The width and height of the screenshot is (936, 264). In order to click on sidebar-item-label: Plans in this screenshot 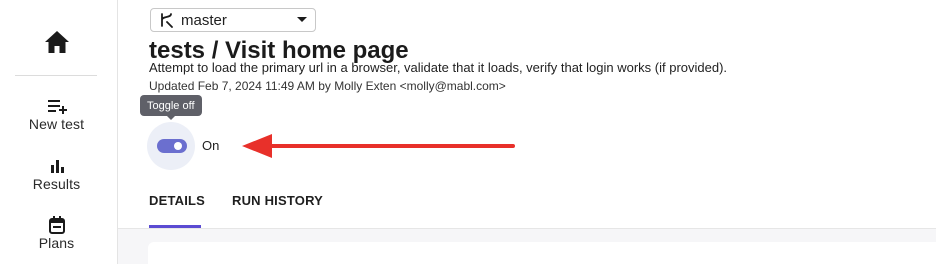, I will do `click(56, 243)`.